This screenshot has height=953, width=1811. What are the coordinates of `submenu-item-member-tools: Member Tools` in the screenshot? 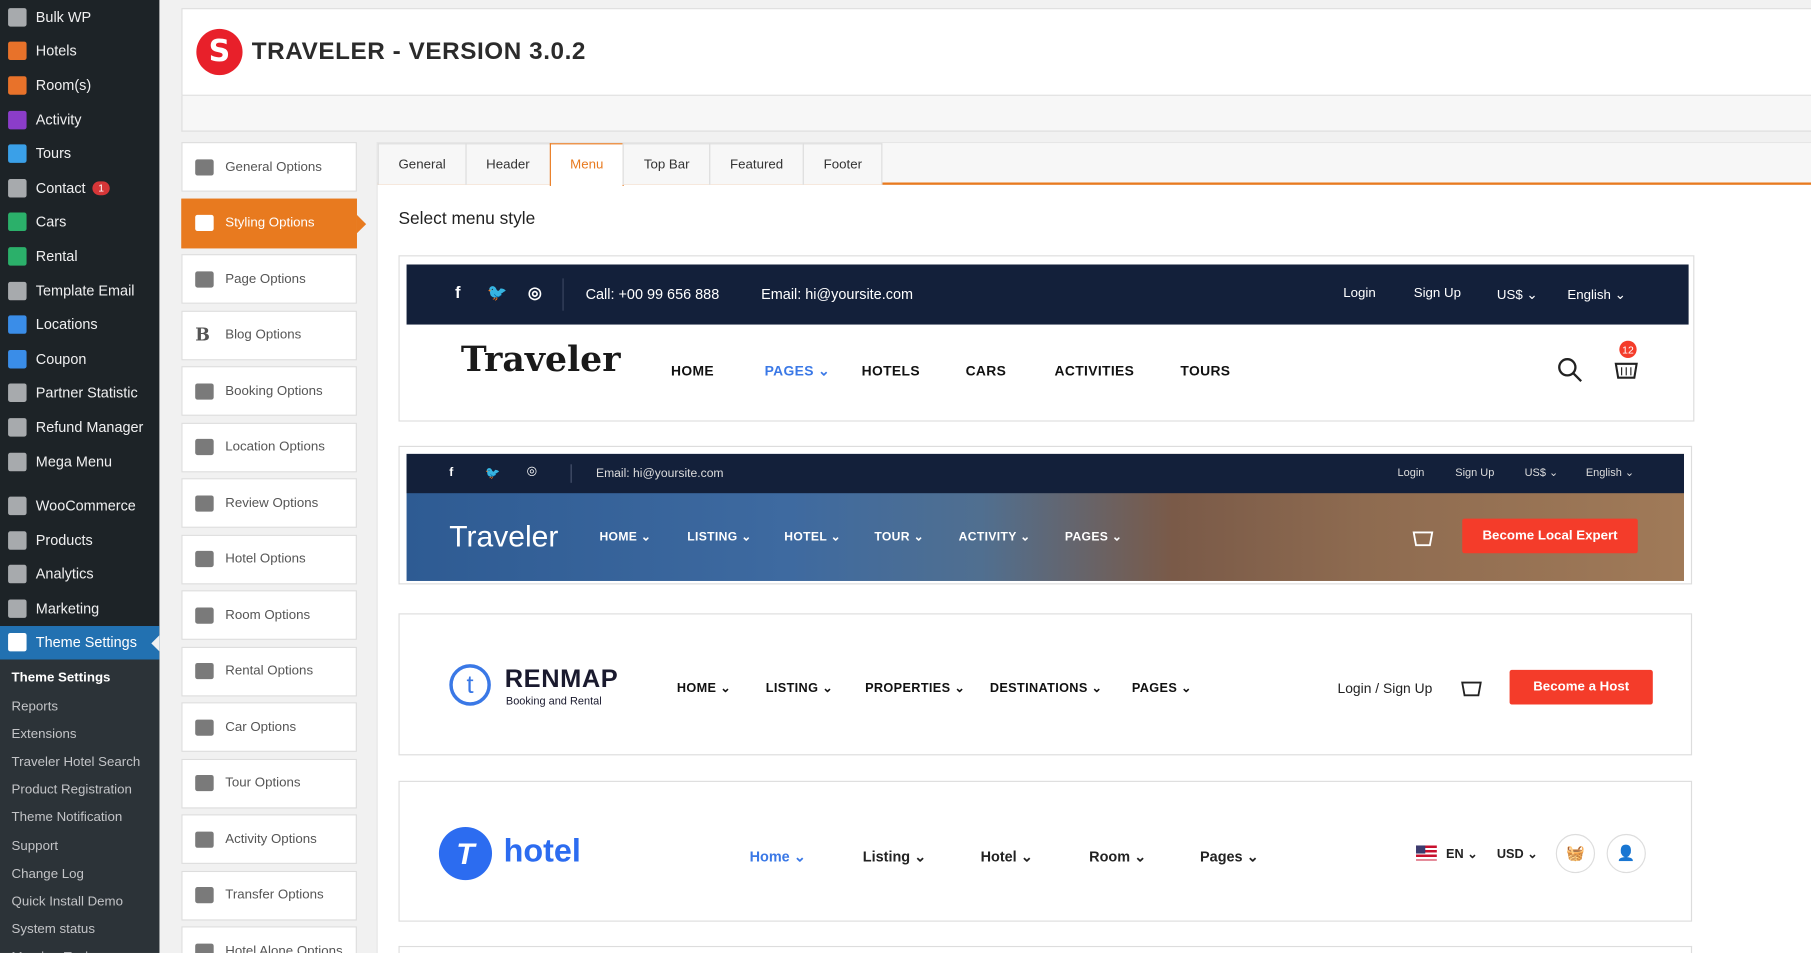 It's located at (79, 948).